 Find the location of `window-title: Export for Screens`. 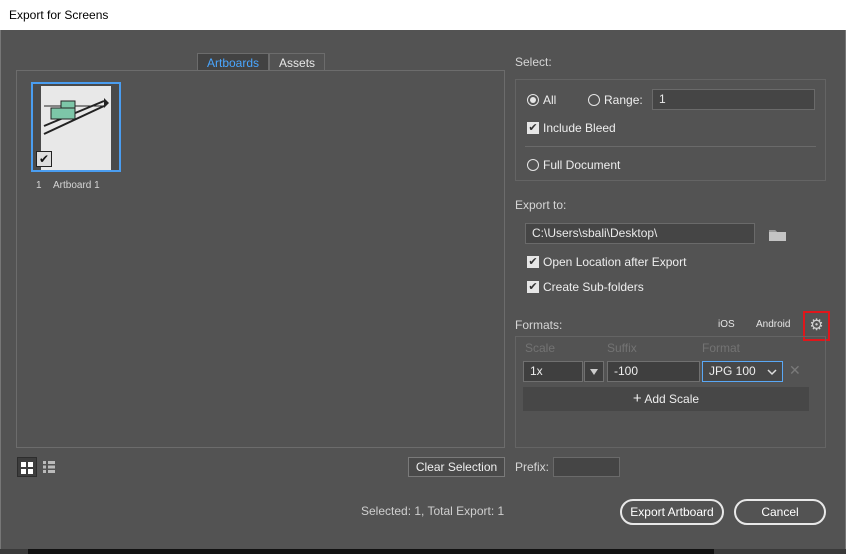

window-title: Export for Screens is located at coordinates (59, 15).